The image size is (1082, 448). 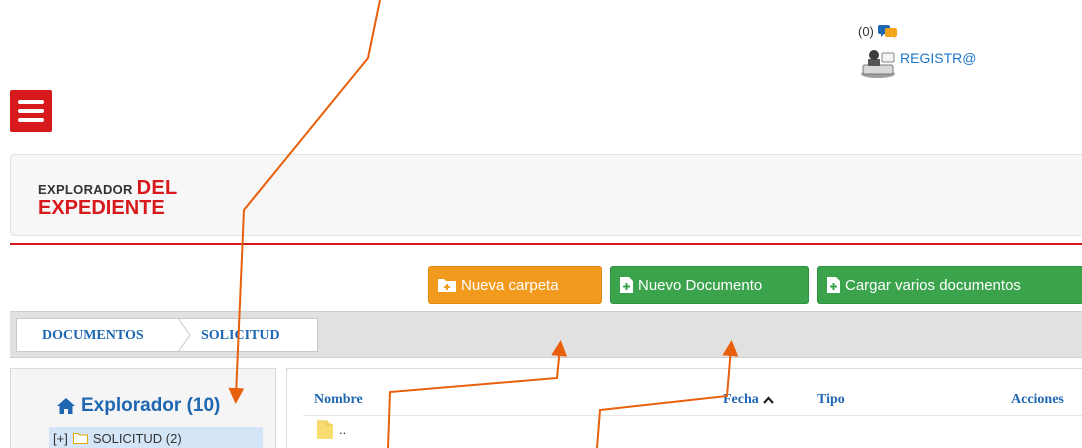 What do you see at coordinates (167, 335) in the screenshot?
I see `breadcrumb: DOCUMENTOS SOLICITUD` at bounding box center [167, 335].